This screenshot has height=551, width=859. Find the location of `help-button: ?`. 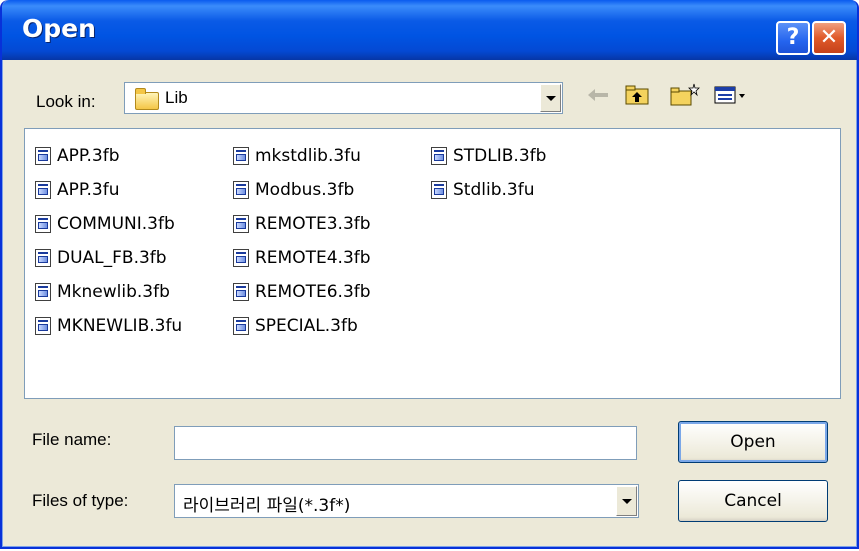

help-button: ? is located at coordinates (793, 38).